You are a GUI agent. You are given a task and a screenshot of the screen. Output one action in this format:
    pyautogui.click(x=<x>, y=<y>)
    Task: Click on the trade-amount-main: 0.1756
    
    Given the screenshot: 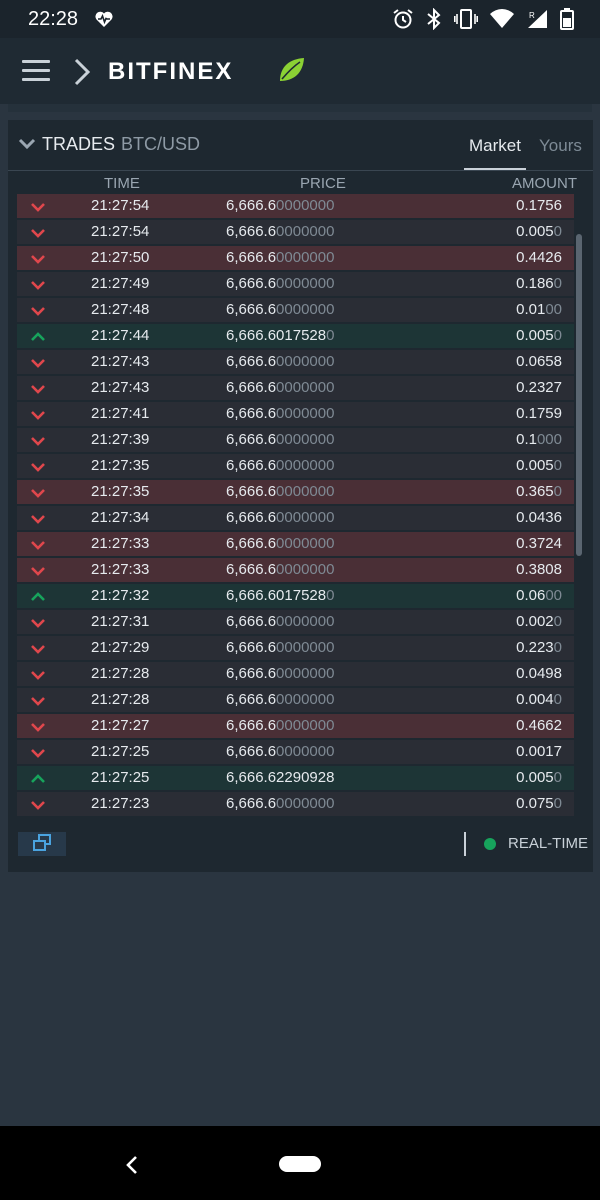 What is the action you would take?
    pyautogui.click(x=539, y=205)
    